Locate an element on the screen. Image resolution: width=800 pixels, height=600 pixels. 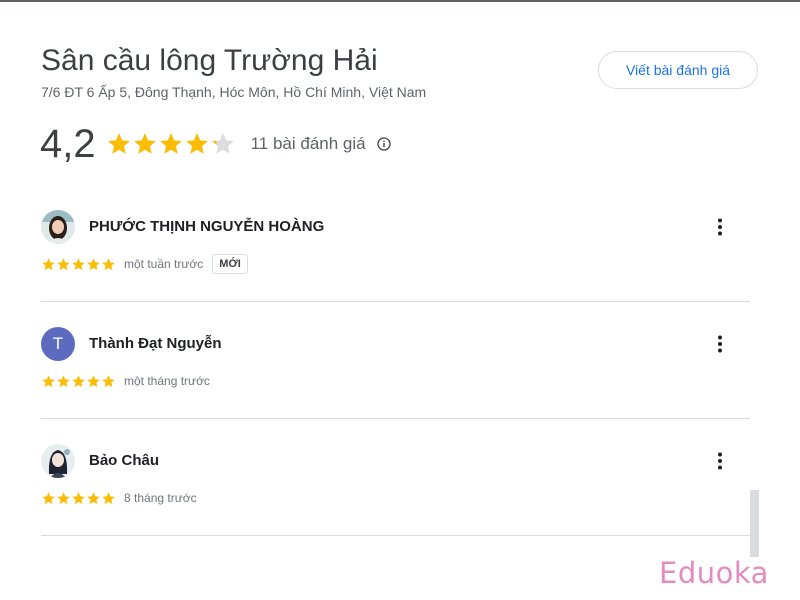
watermark-logo: Eduoka is located at coordinates (714, 573).